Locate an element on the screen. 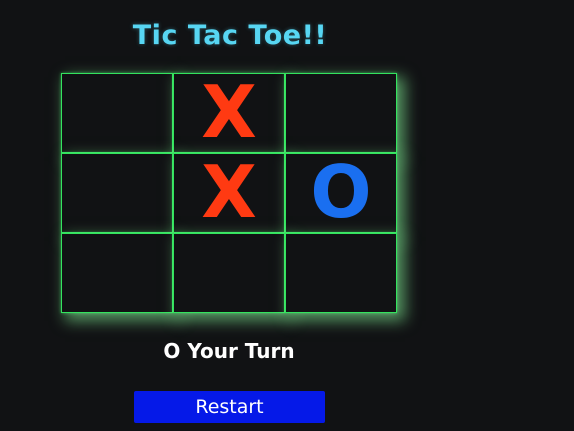 The height and width of the screenshot is (431, 574). board-cell-6: O is located at coordinates (341, 193).